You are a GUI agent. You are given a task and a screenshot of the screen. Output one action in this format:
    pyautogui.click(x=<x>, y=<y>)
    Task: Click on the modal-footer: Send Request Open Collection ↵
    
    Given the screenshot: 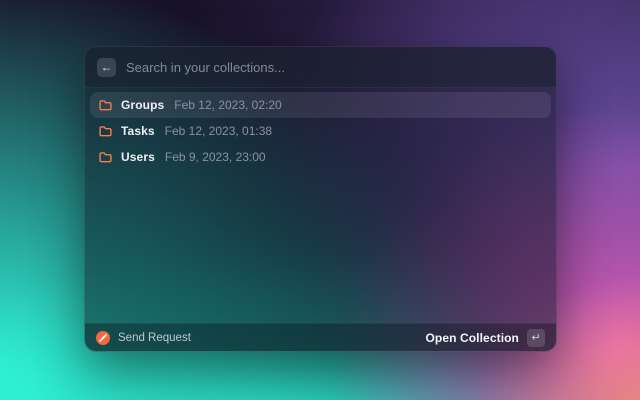 What is the action you would take?
    pyautogui.click(x=320, y=337)
    